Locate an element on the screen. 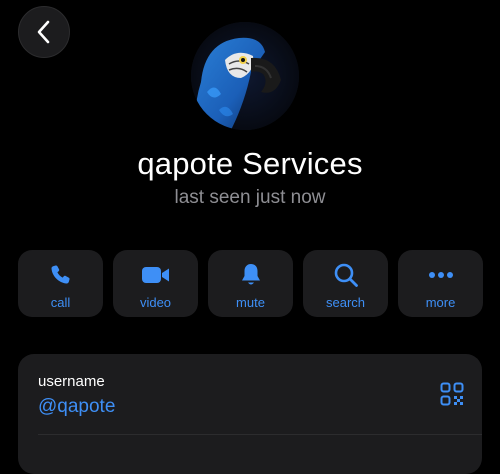 This screenshot has width=500, height=474. video-label: video is located at coordinates (155, 302).